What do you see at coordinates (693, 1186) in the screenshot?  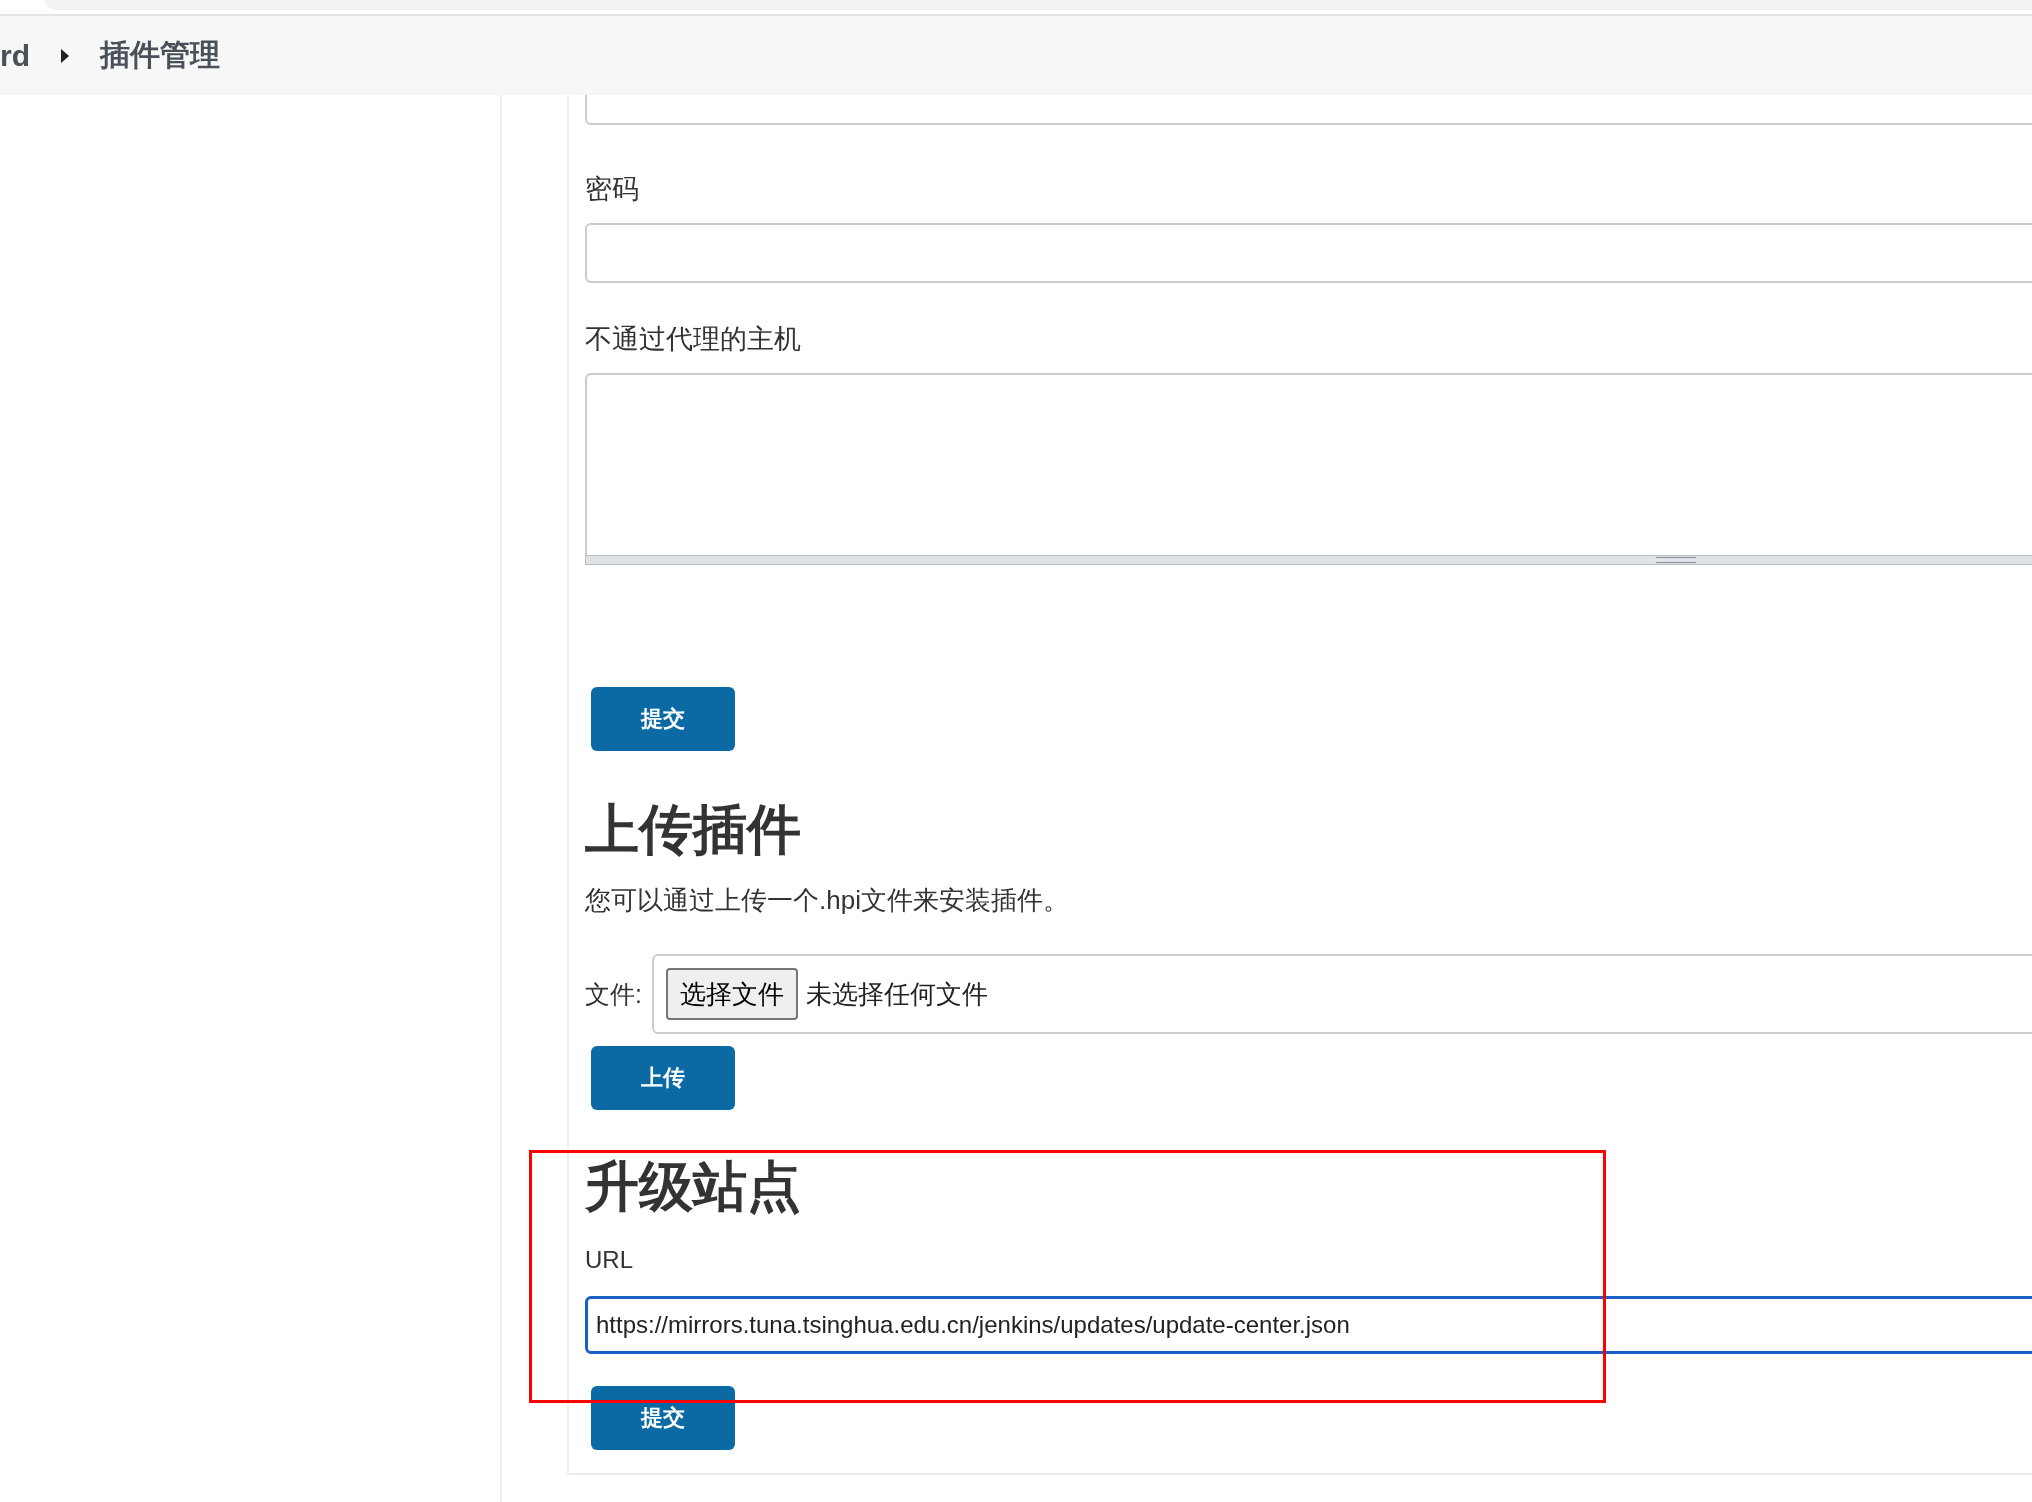 I see `section-heading: 升级站点` at bounding box center [693, 1186].